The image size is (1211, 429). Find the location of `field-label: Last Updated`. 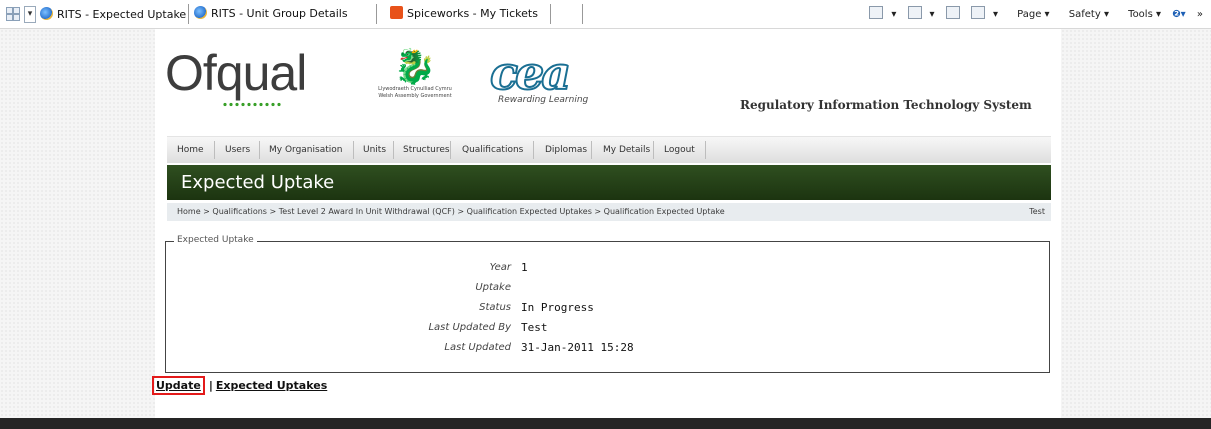

field-label: Last Updated is located at coordinates (477, 347).